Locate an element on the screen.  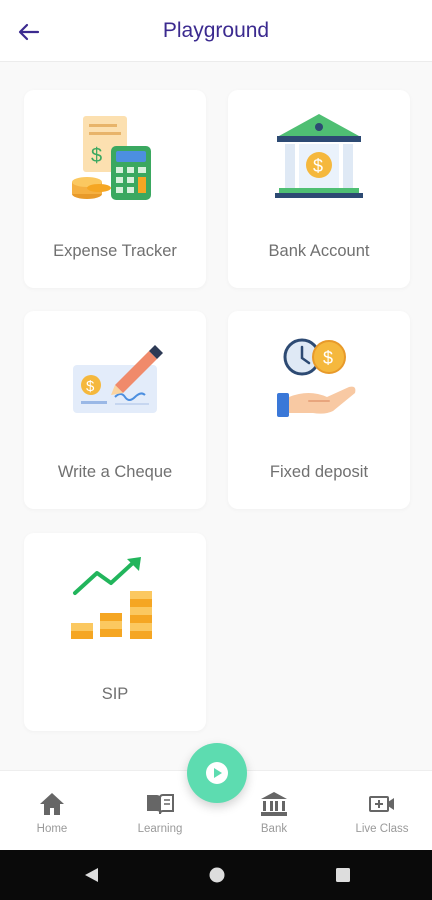
nav-live-class: Live Class is located at coordinates (382, 812).